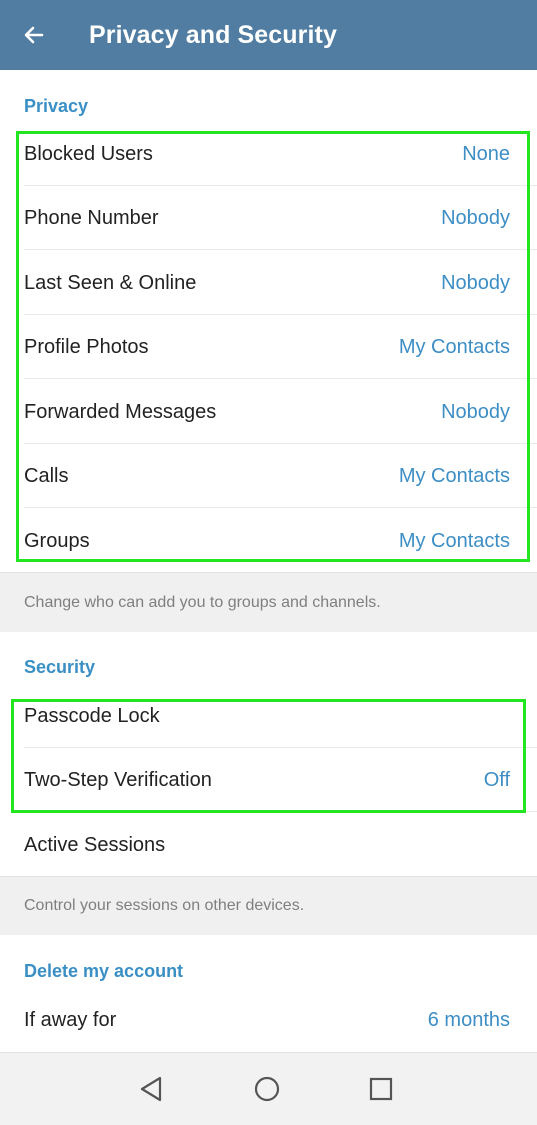 Image resolution: width=537 pixels, height=1125 pixels. Describe the element at coordinates (57, 540) in the screenshot. I see `row-label: Groups` at that location.